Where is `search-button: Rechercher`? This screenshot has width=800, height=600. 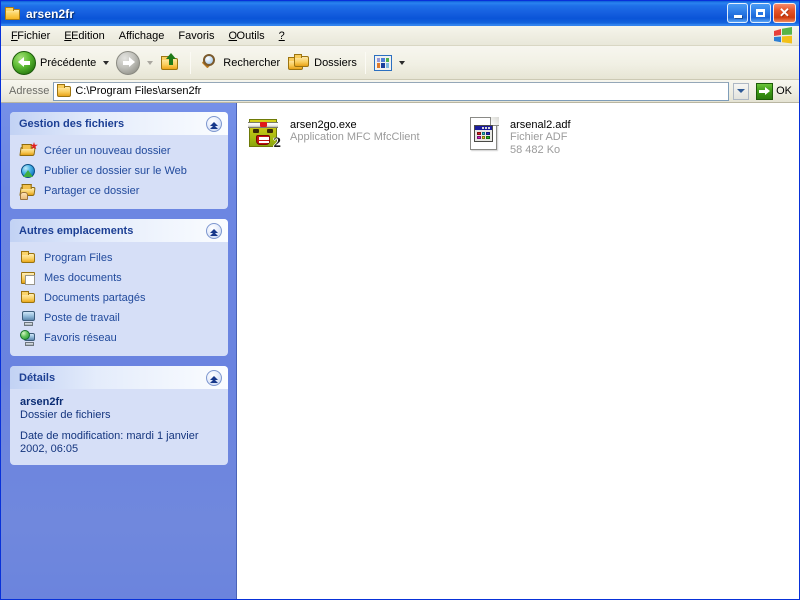
search-button: Rechercher is located at coordinates (239, 63).